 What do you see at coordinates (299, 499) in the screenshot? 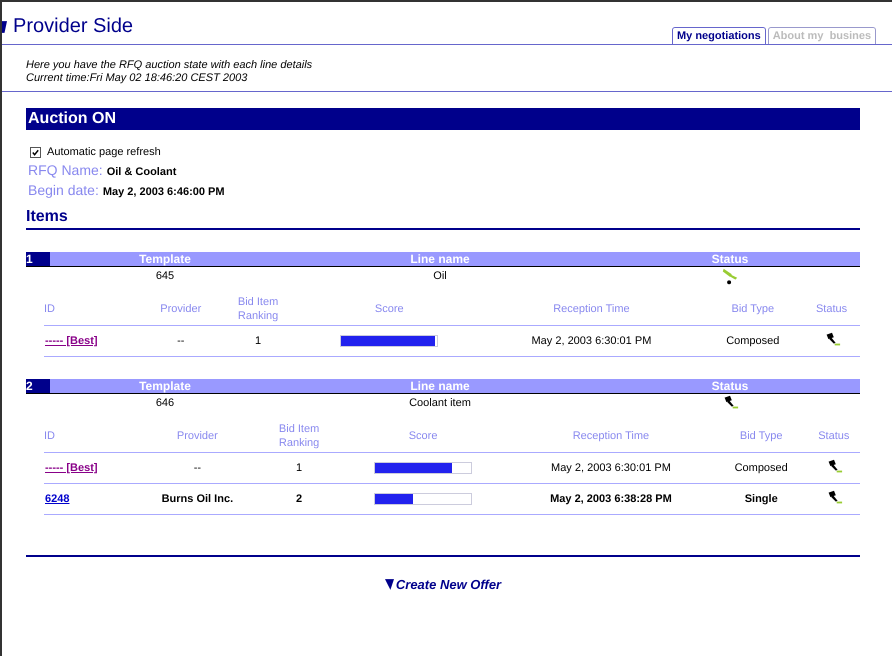
I see `table-cell: 2` at bounding box center [299, 499].